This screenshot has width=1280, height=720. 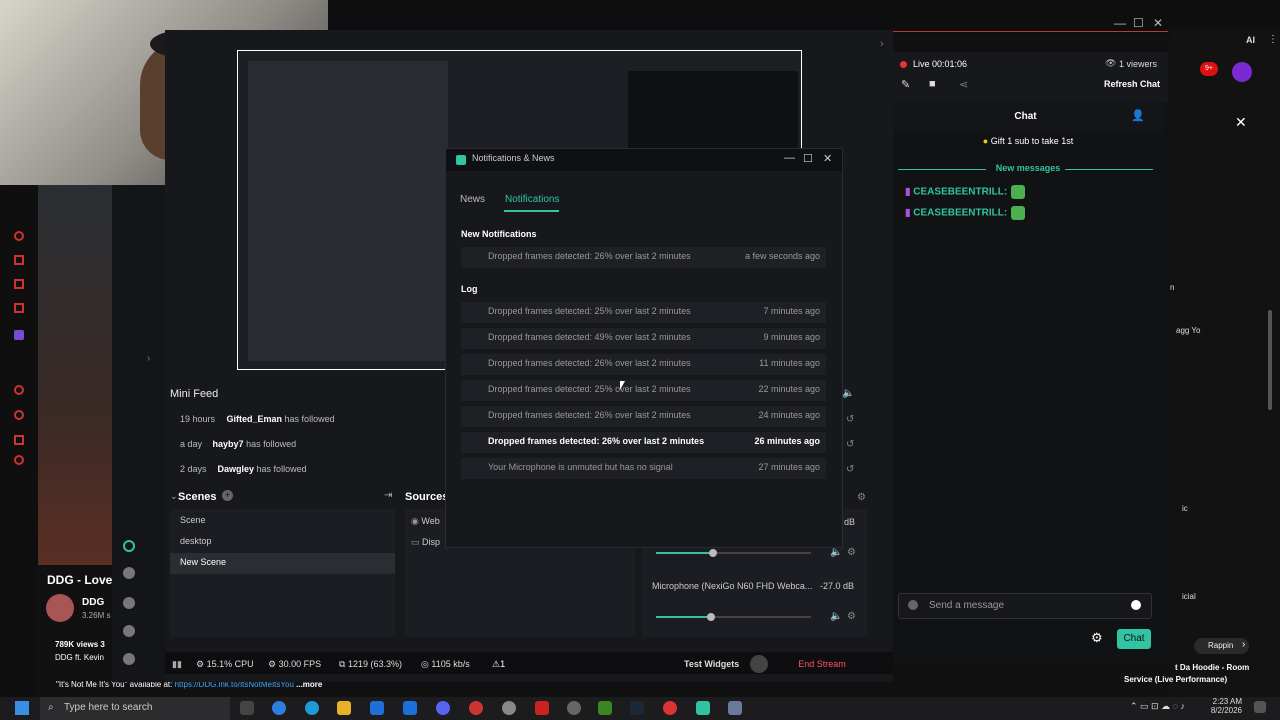 I want to click on end-stream-button: End Stream, so click(x=822, y=664).